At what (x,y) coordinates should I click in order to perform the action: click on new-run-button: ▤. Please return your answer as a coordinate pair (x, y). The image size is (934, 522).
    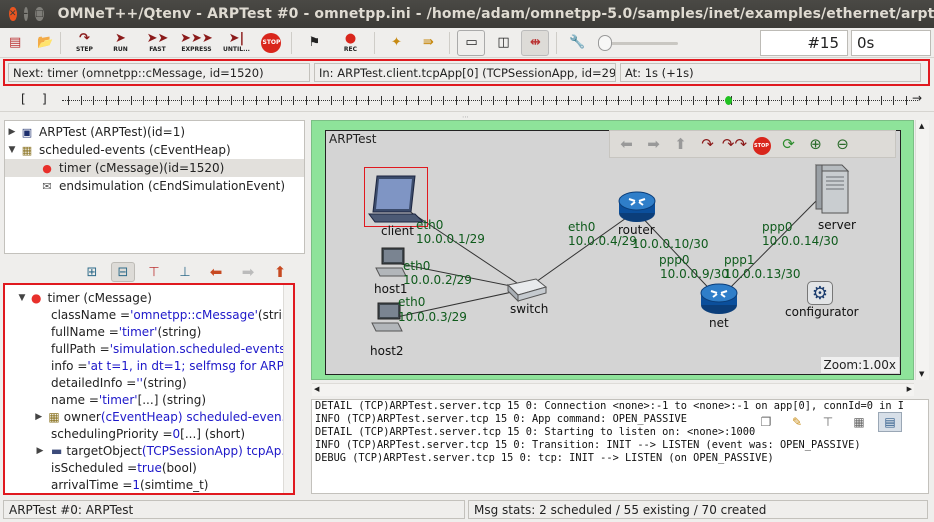
    Looking at the image, I should click on (15, 43).